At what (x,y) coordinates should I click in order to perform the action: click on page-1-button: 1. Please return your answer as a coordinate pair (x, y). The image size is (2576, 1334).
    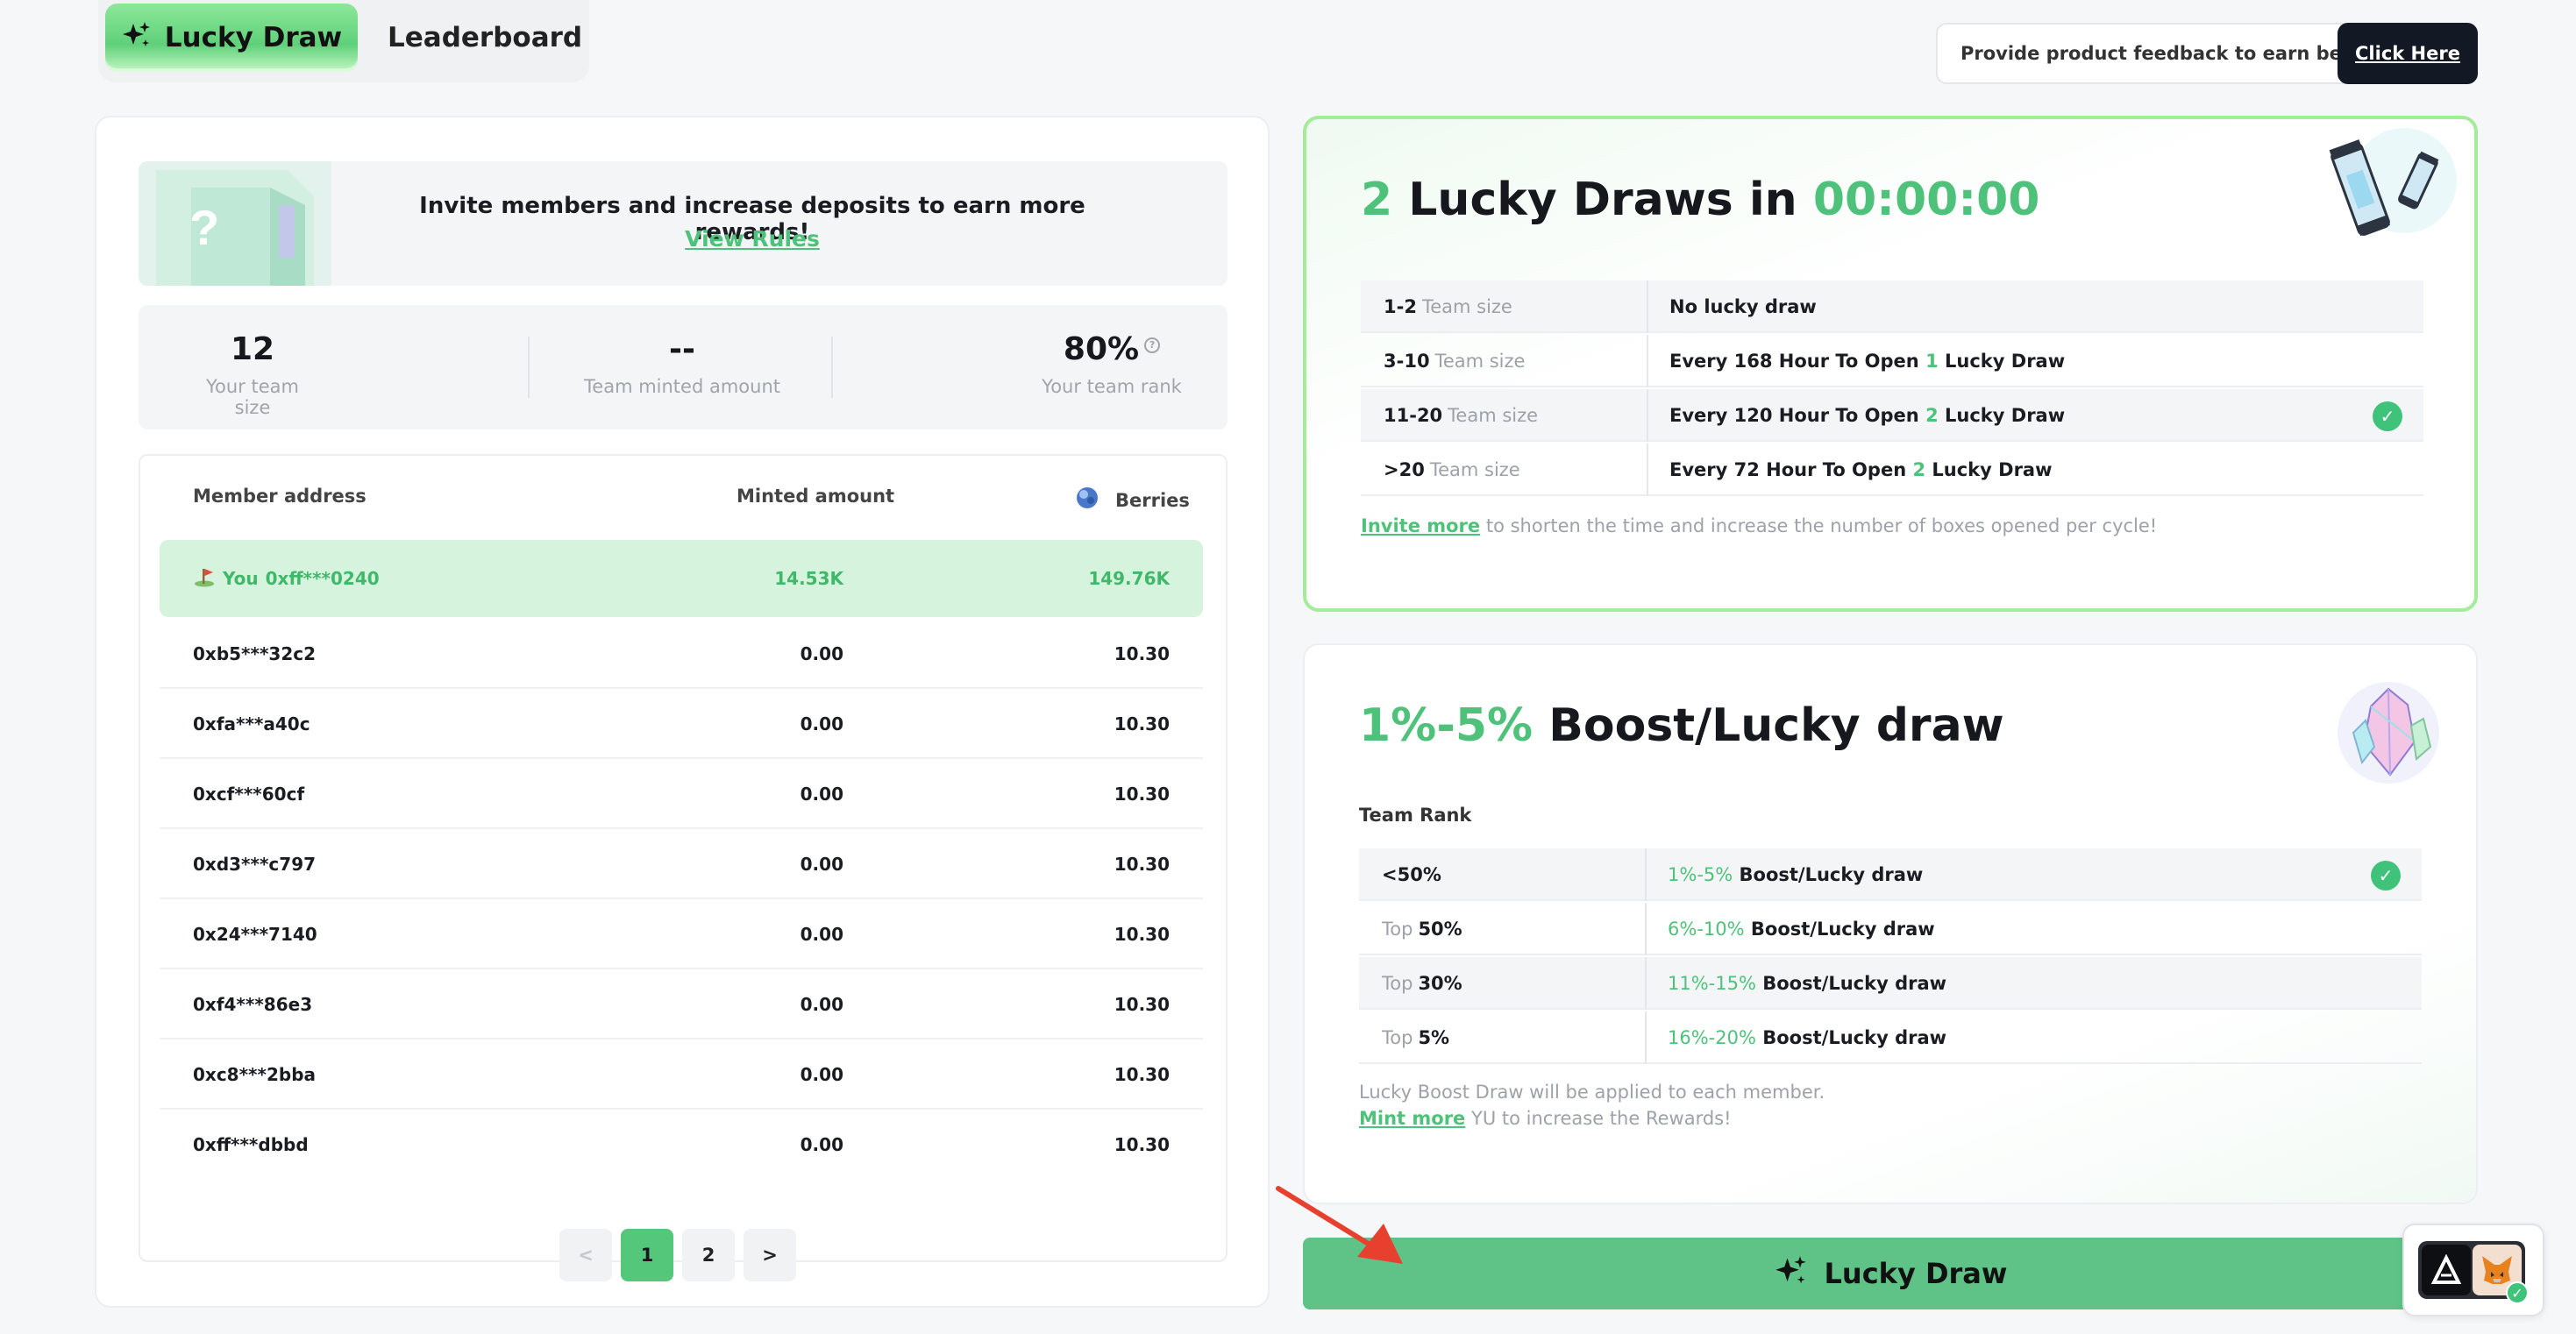
    Looking at the image, I should click on (647, 1255).